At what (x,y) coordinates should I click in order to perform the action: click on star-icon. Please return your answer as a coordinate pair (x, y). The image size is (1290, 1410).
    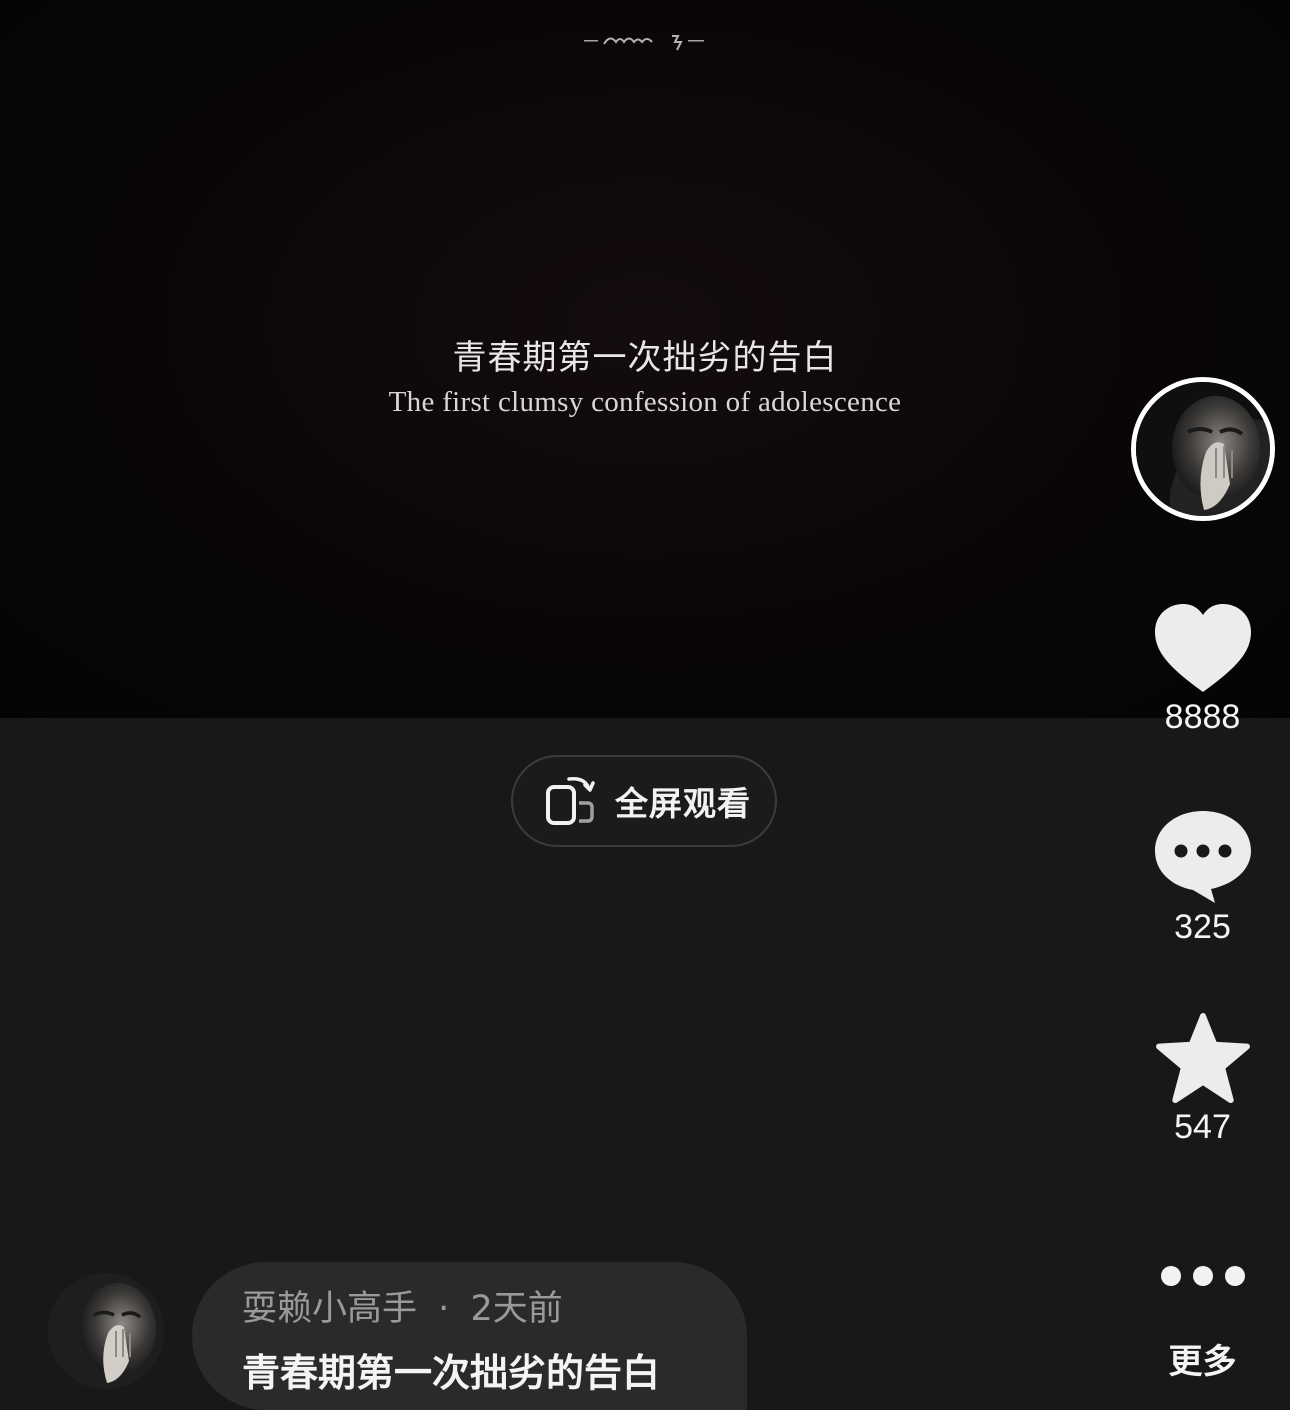
    Looking at the image, I should click on (1203, 1060).